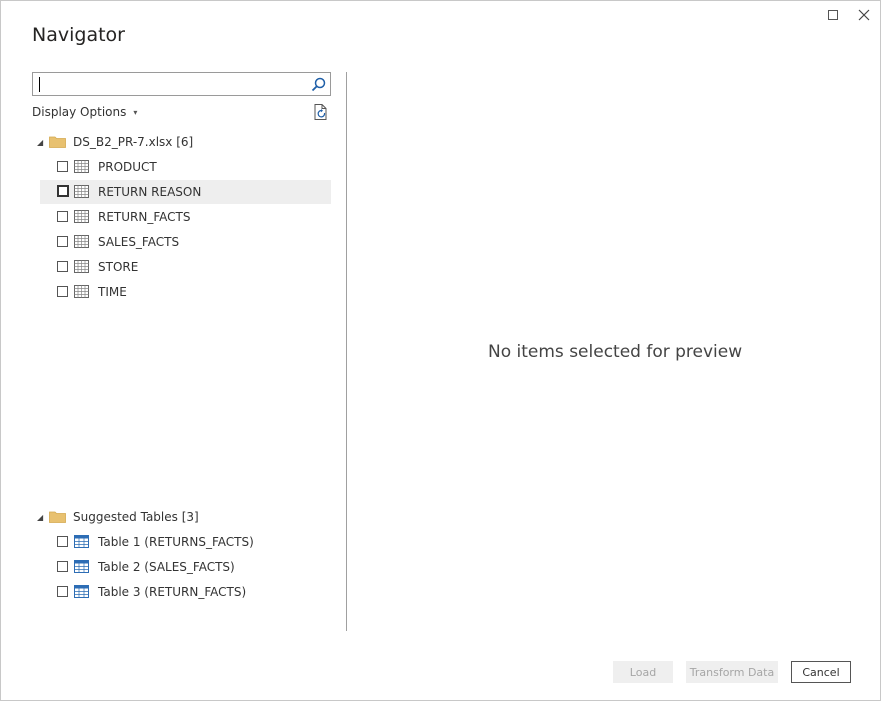  I want to click on tree-item-label: RETURN_FACTS, so click(144, 217).